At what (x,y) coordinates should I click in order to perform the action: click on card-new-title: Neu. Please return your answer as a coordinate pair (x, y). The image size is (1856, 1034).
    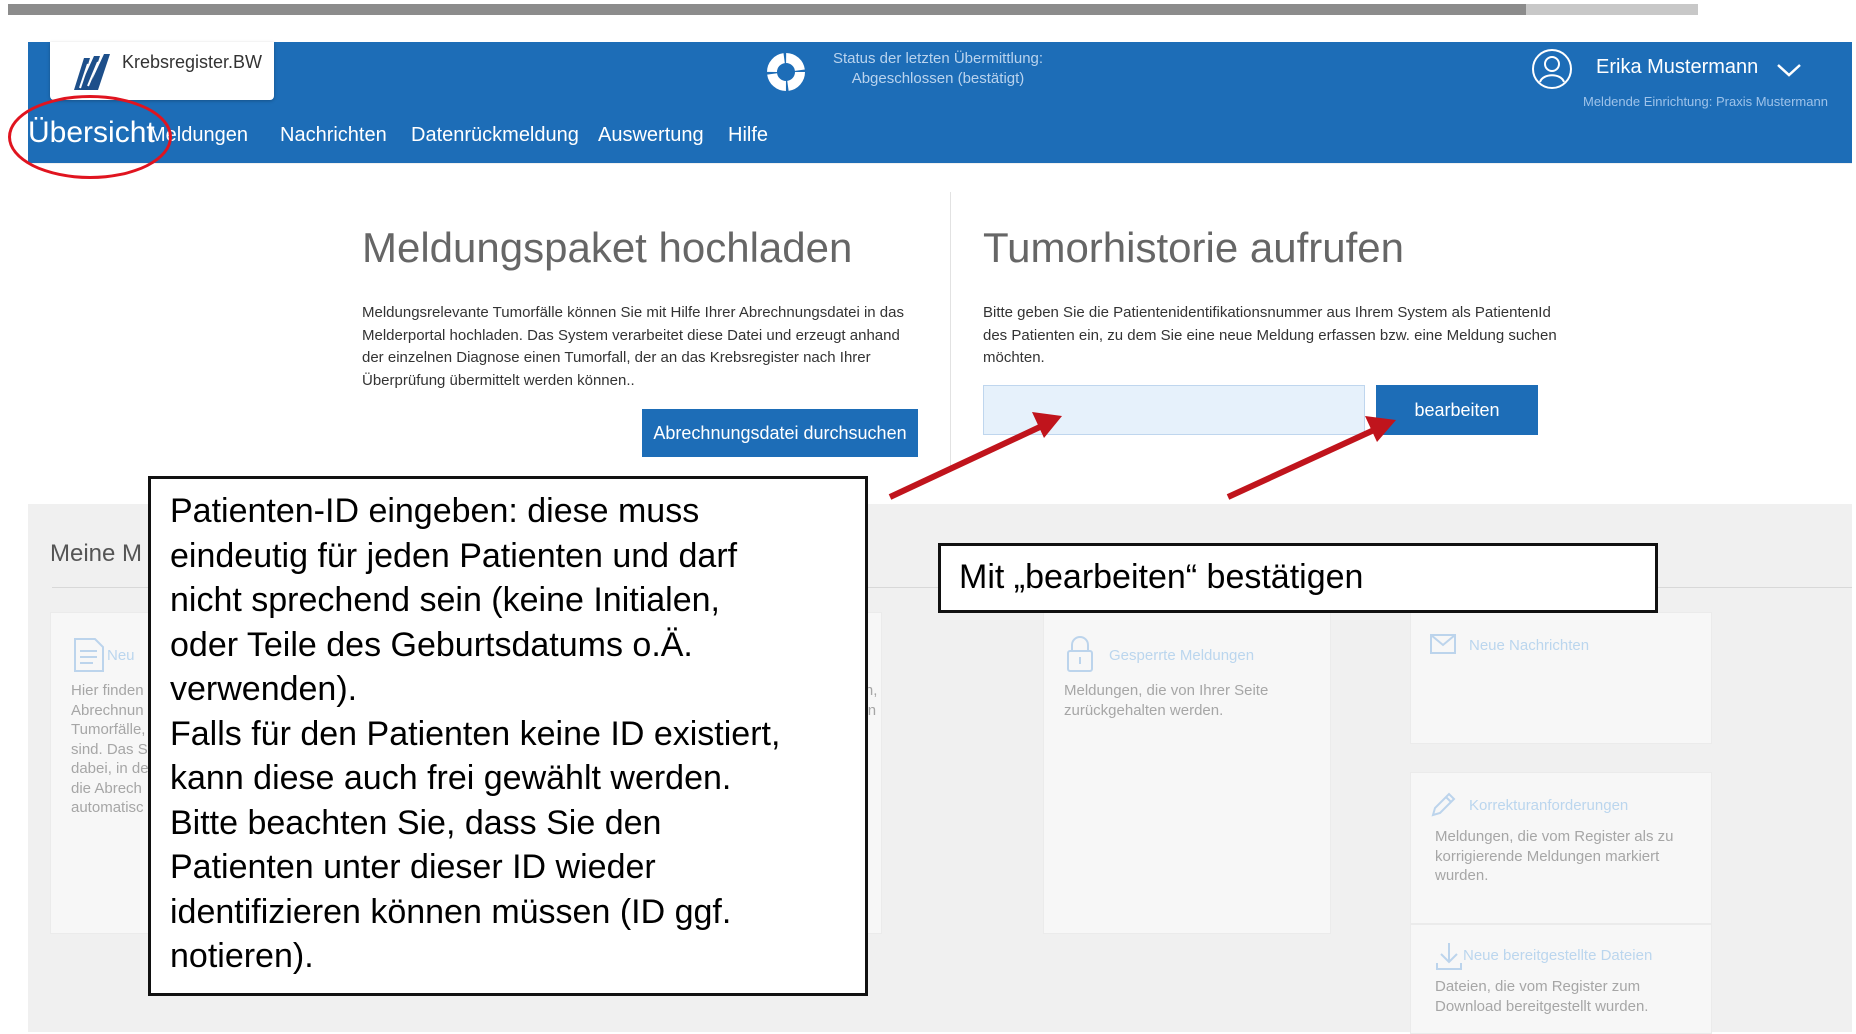
    Looking at the image, I should click on (121, 655).